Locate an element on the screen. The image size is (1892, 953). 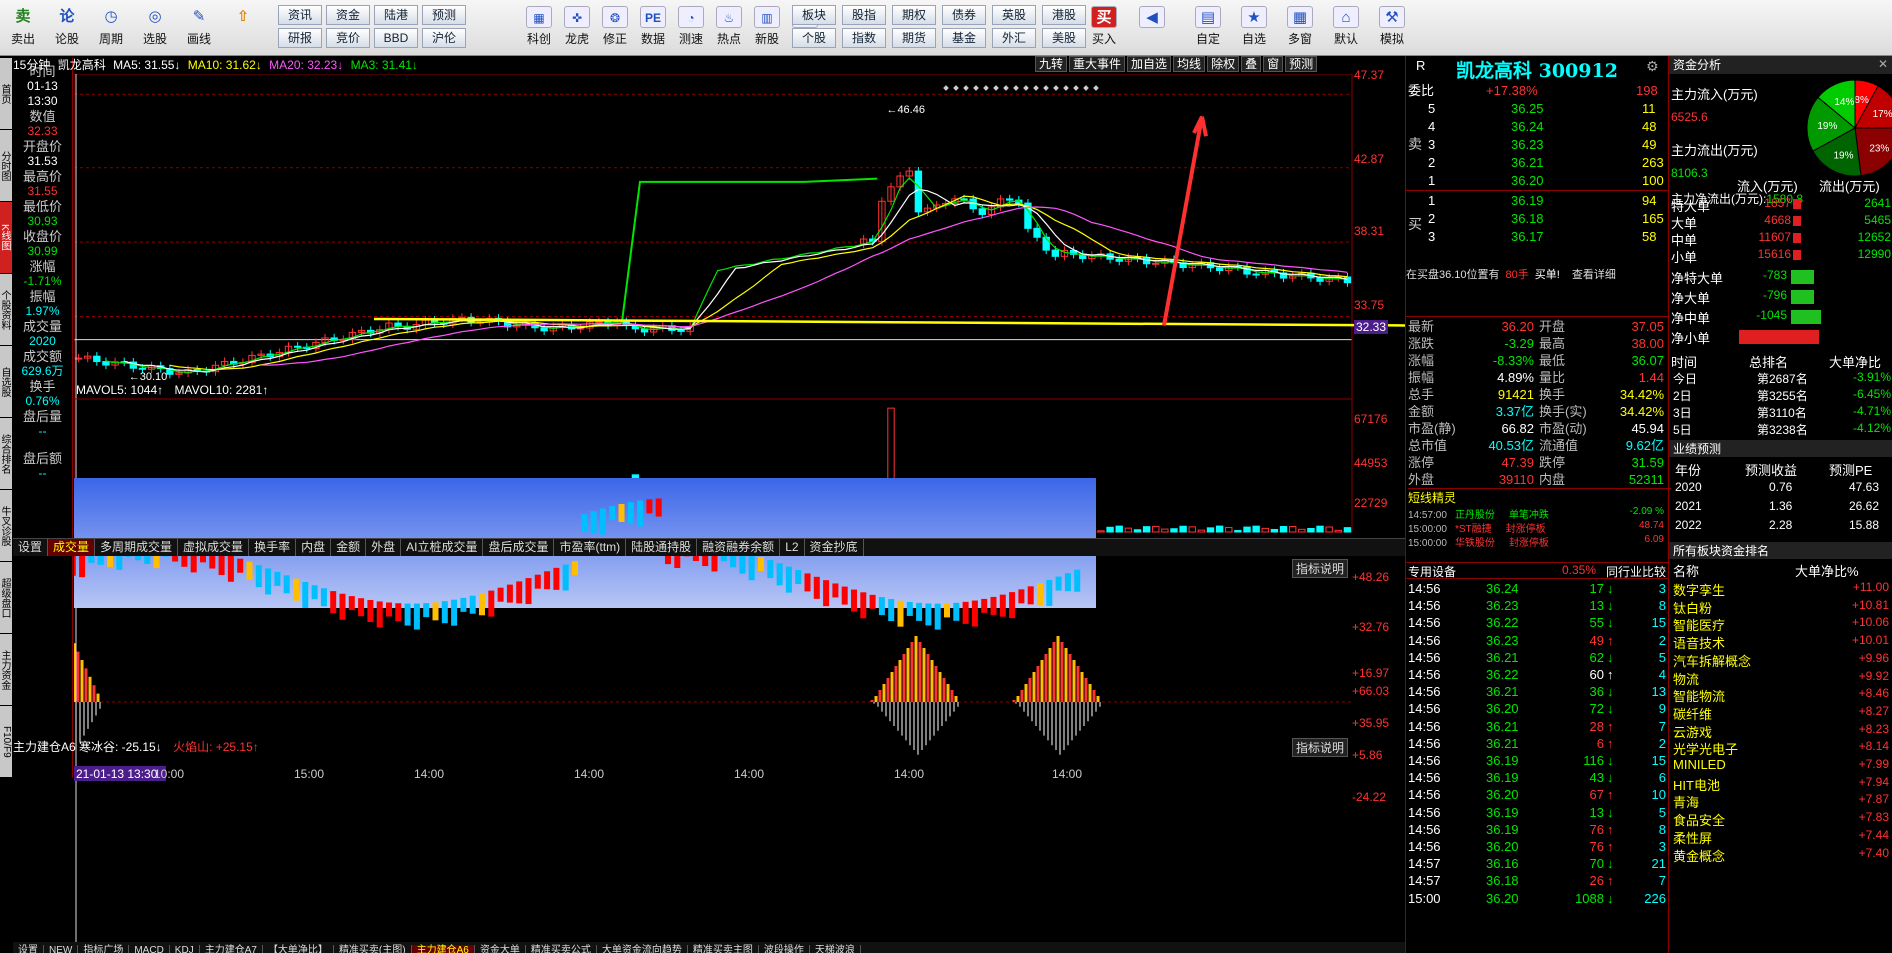
sector-name-10: MINILED is located at coordinates (1699, 764).